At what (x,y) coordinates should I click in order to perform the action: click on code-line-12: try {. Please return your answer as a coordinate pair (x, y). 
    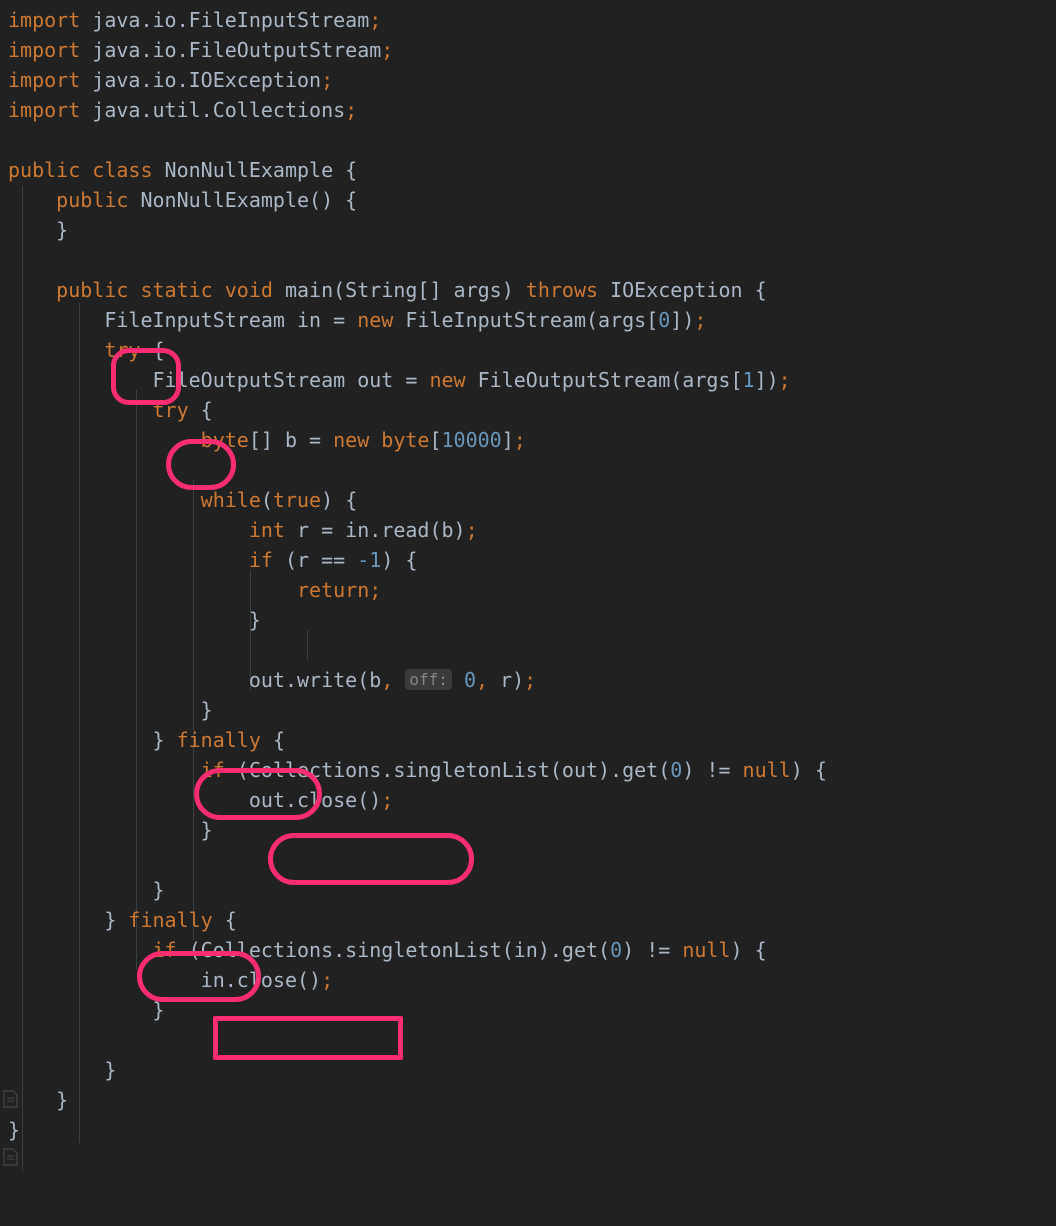
    Looking at the image, I should click on (528, 350).